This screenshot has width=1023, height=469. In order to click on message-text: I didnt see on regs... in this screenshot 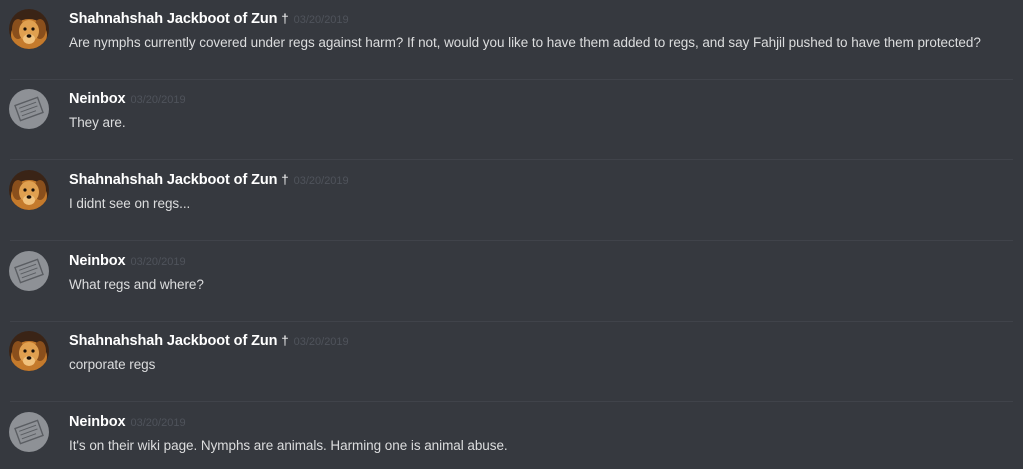, I will do `click(130, 203)`.